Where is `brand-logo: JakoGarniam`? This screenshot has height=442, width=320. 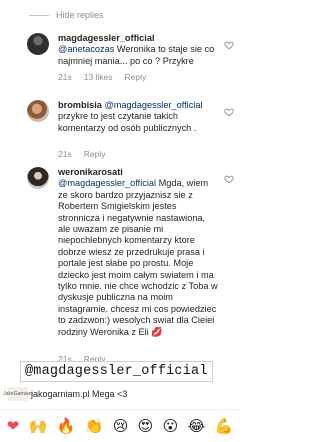
brand-logo: JakoGarniam is located at coordinates (18, 394).